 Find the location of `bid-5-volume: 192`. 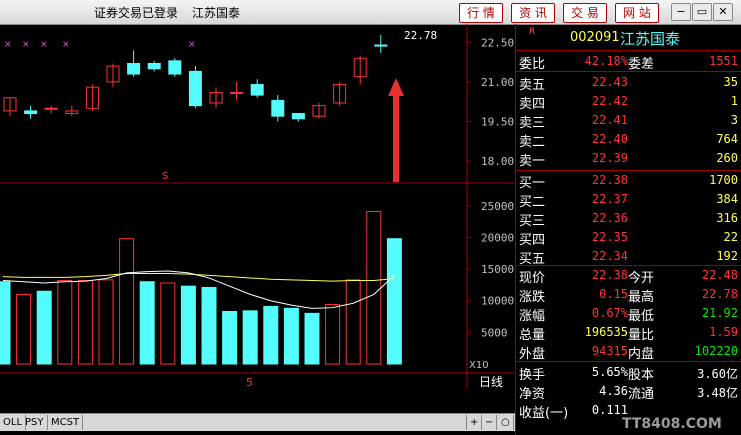

bid-5-volume: 192 is located at coordinates (727, 256).